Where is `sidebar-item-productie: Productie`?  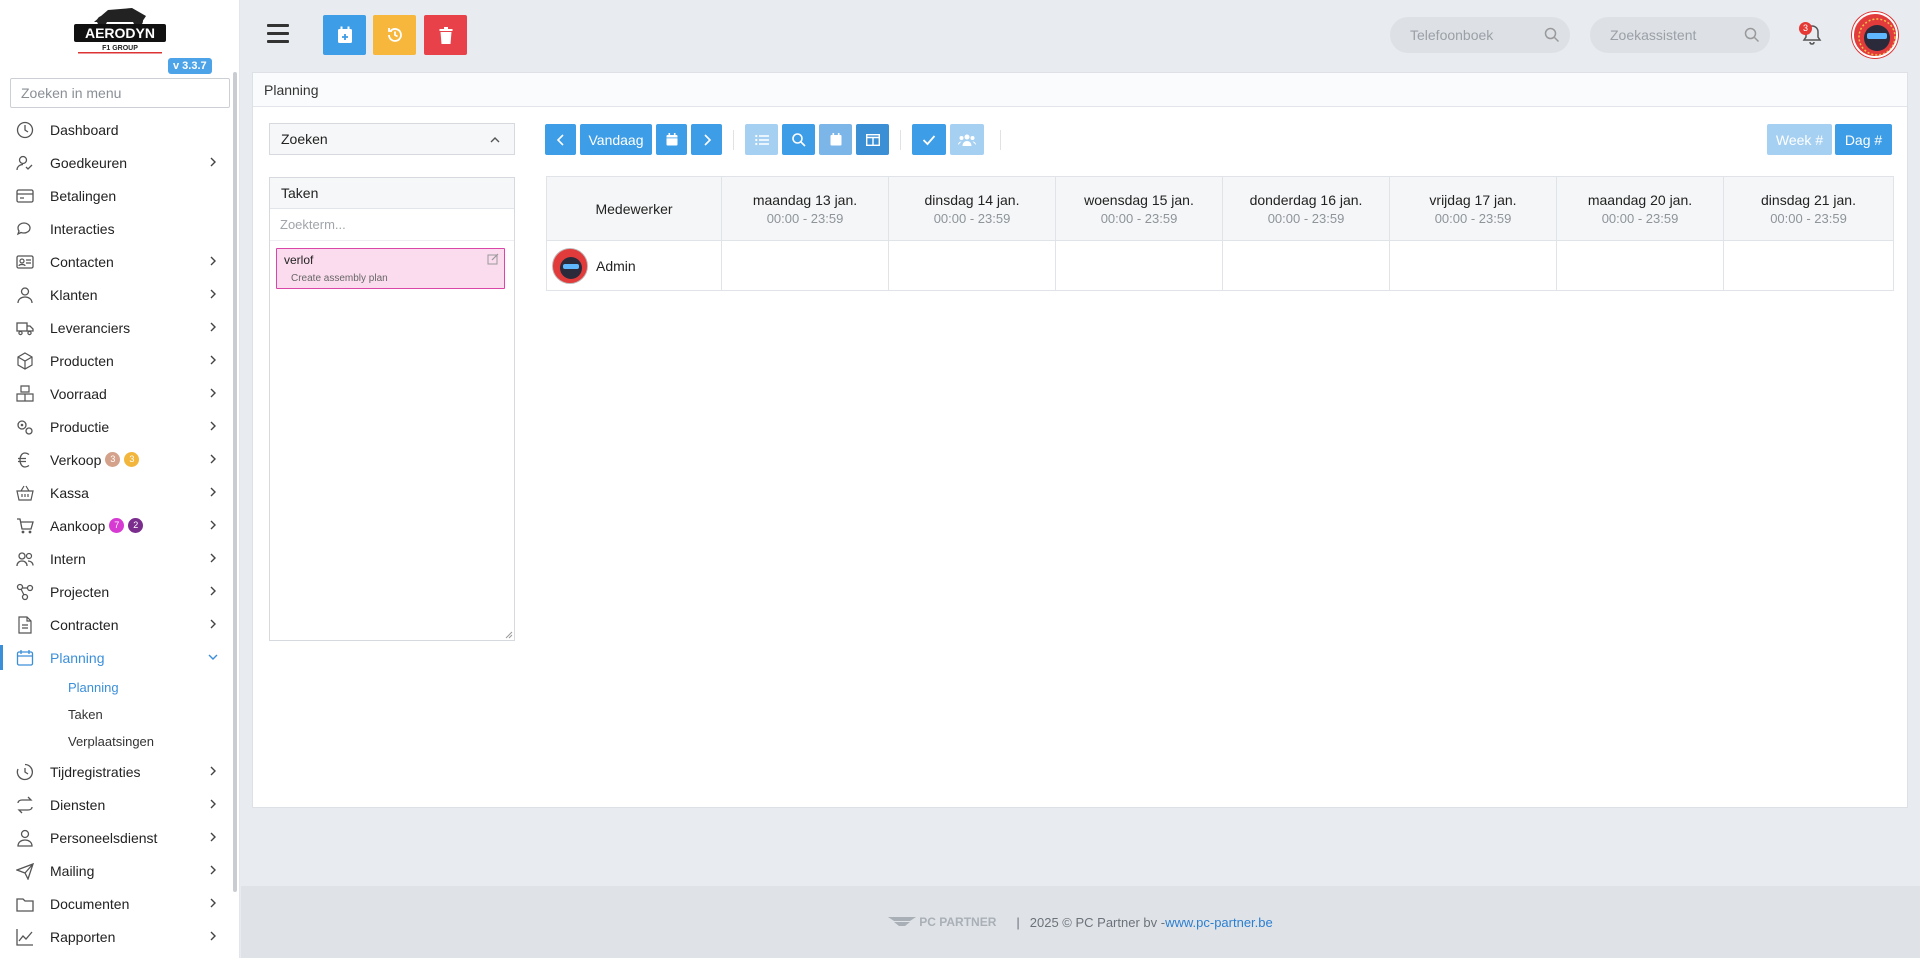 sidebar-item-productie: Productie is located at coordinates (119, 426).